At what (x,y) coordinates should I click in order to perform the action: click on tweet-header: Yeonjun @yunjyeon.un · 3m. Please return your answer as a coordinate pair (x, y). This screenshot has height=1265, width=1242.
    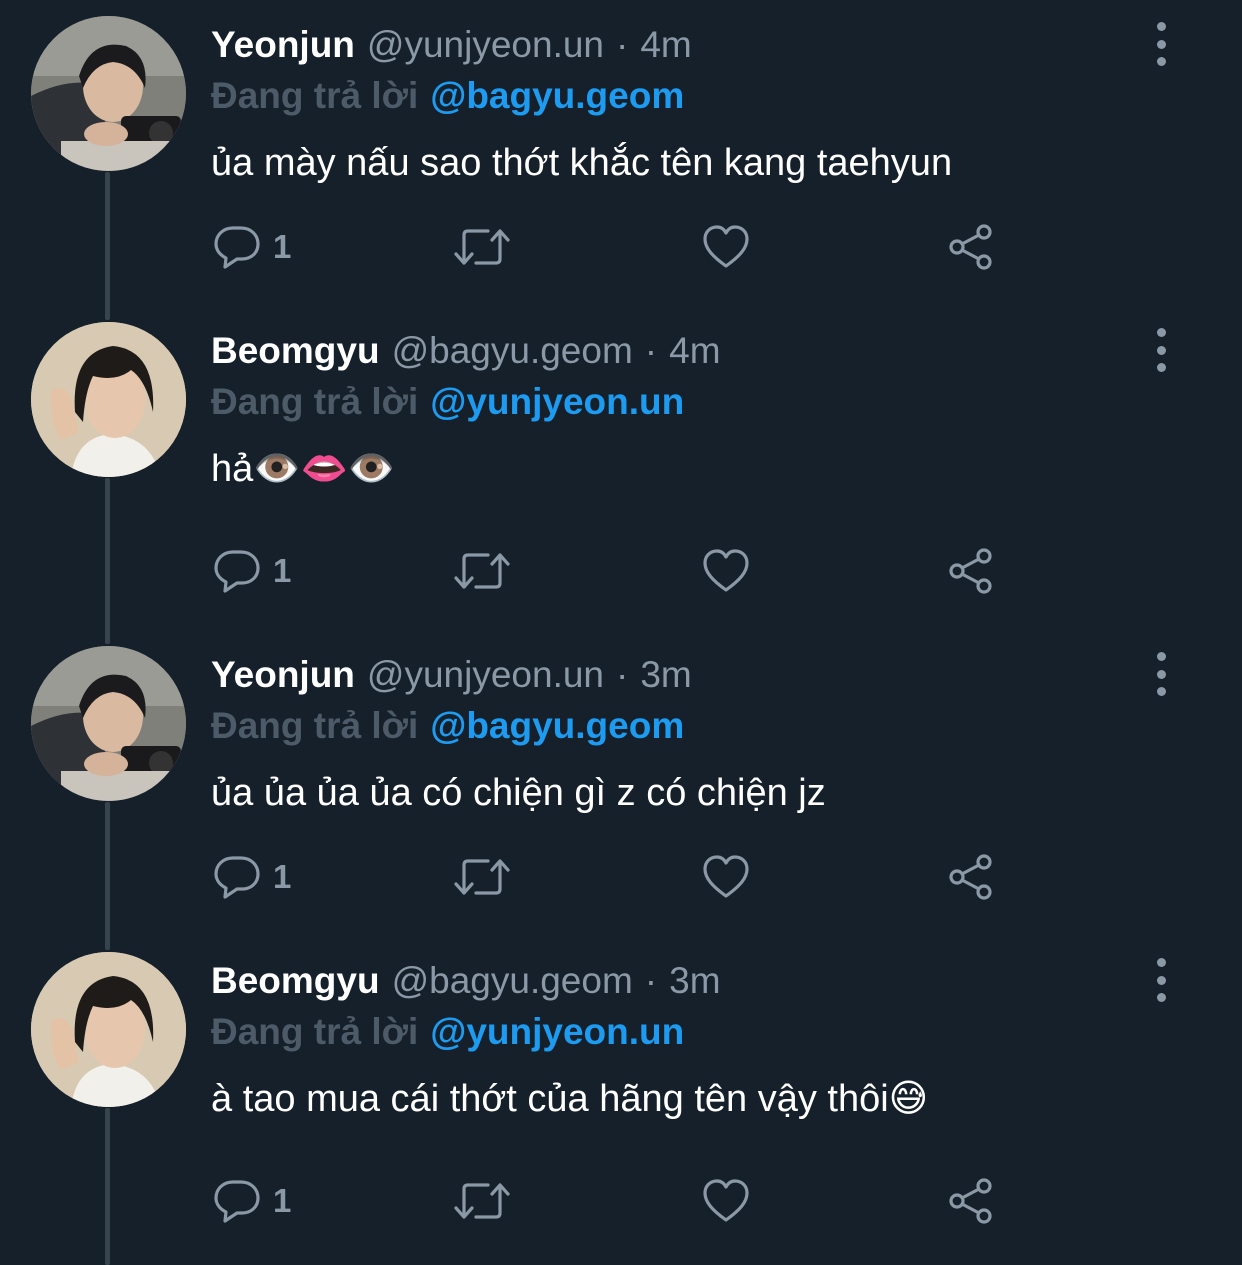
    Looking at the image, I should click on (451, 675).